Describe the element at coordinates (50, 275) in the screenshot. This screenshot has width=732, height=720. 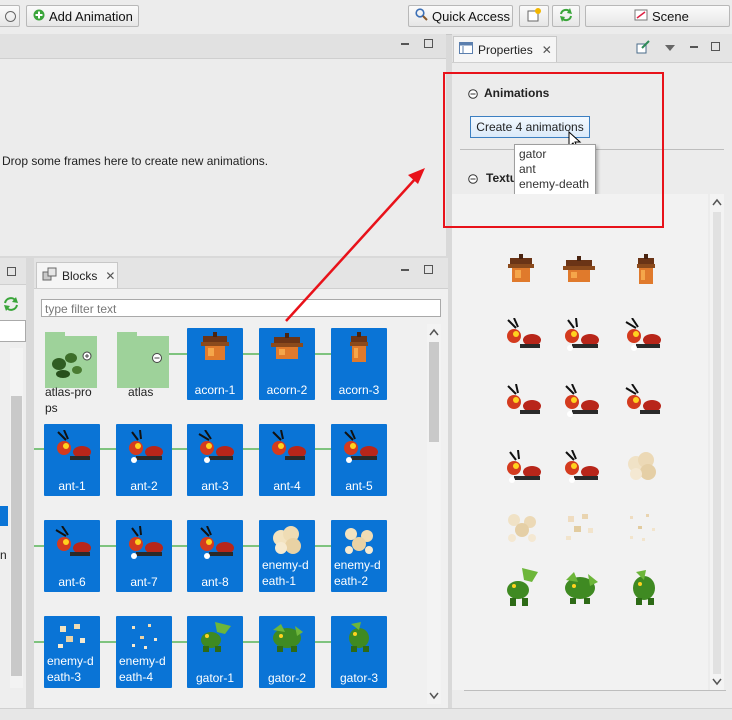
I see `blocks-icon` at that location.